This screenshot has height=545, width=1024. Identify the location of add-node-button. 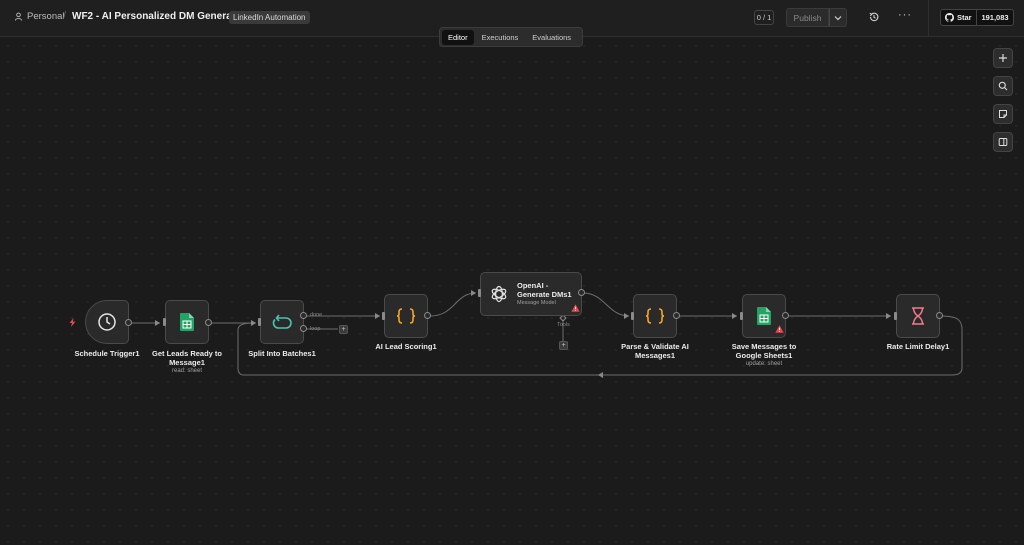
(1003, 58).